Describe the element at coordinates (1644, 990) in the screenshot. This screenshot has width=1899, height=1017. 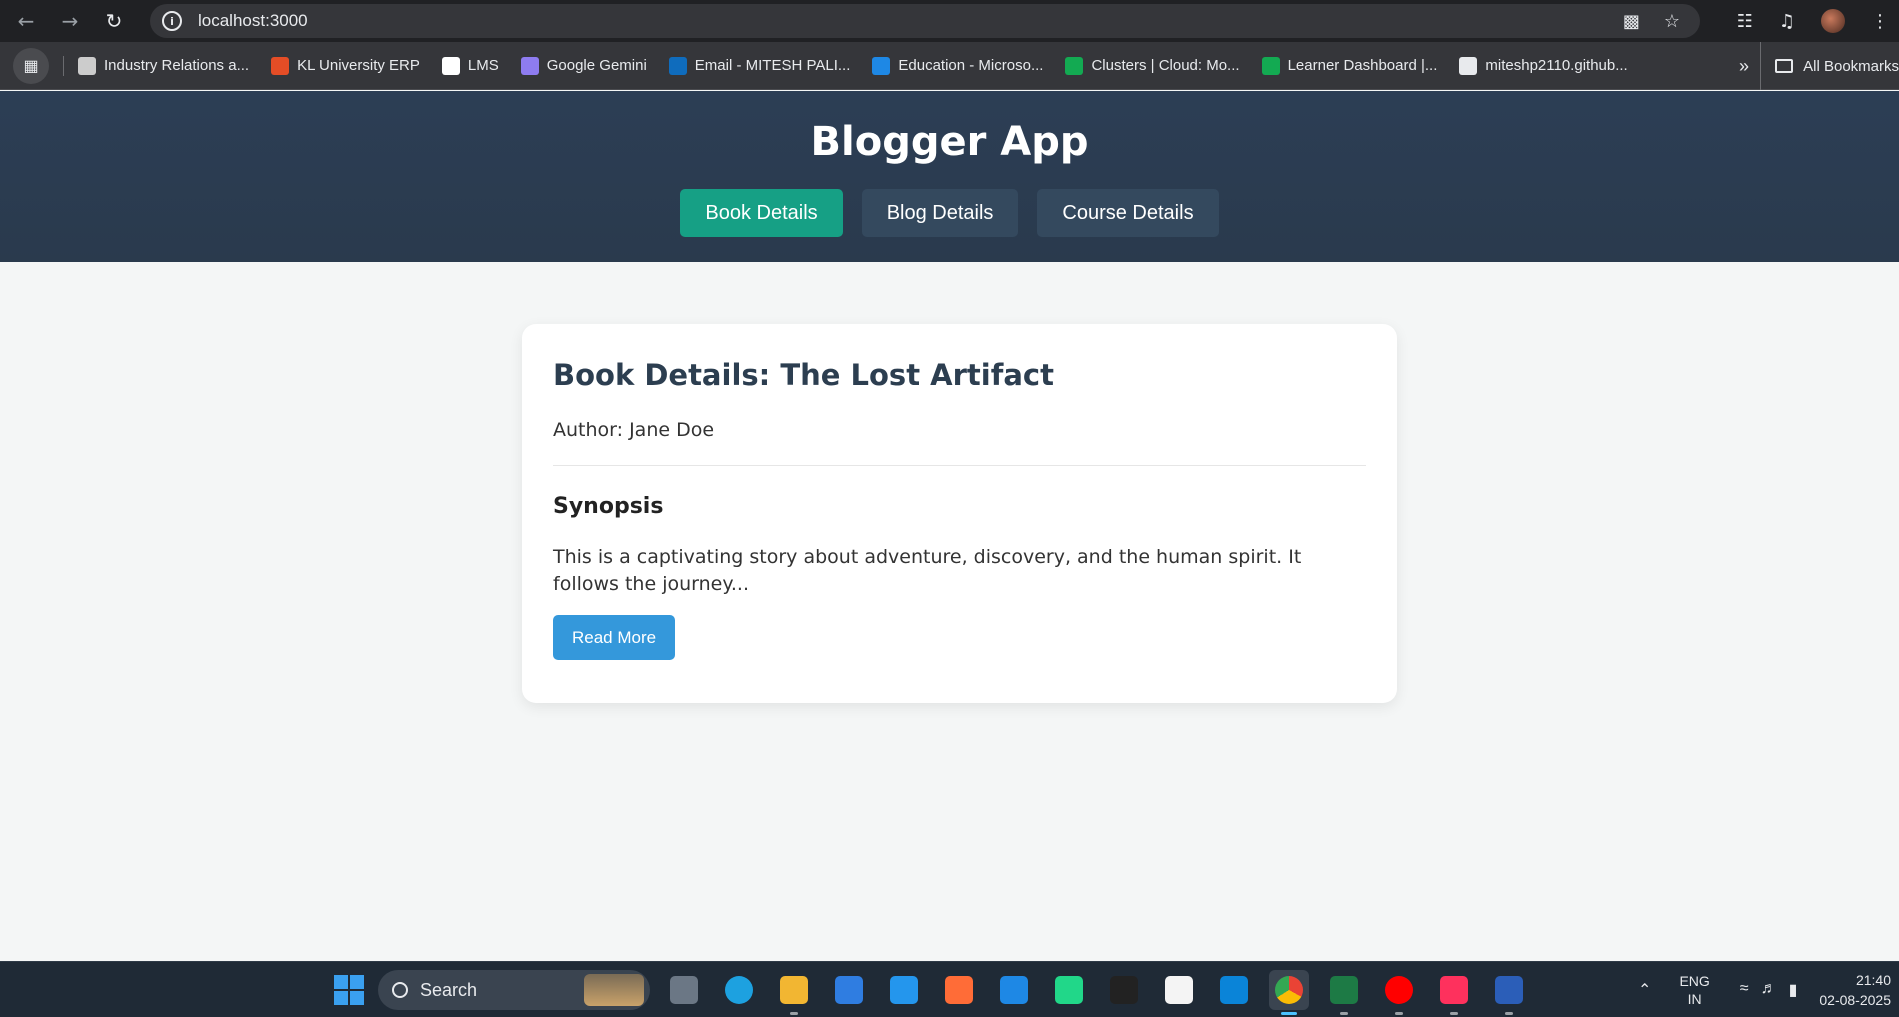
I see `show-hidden-icons-icon: ⌃` at that location.